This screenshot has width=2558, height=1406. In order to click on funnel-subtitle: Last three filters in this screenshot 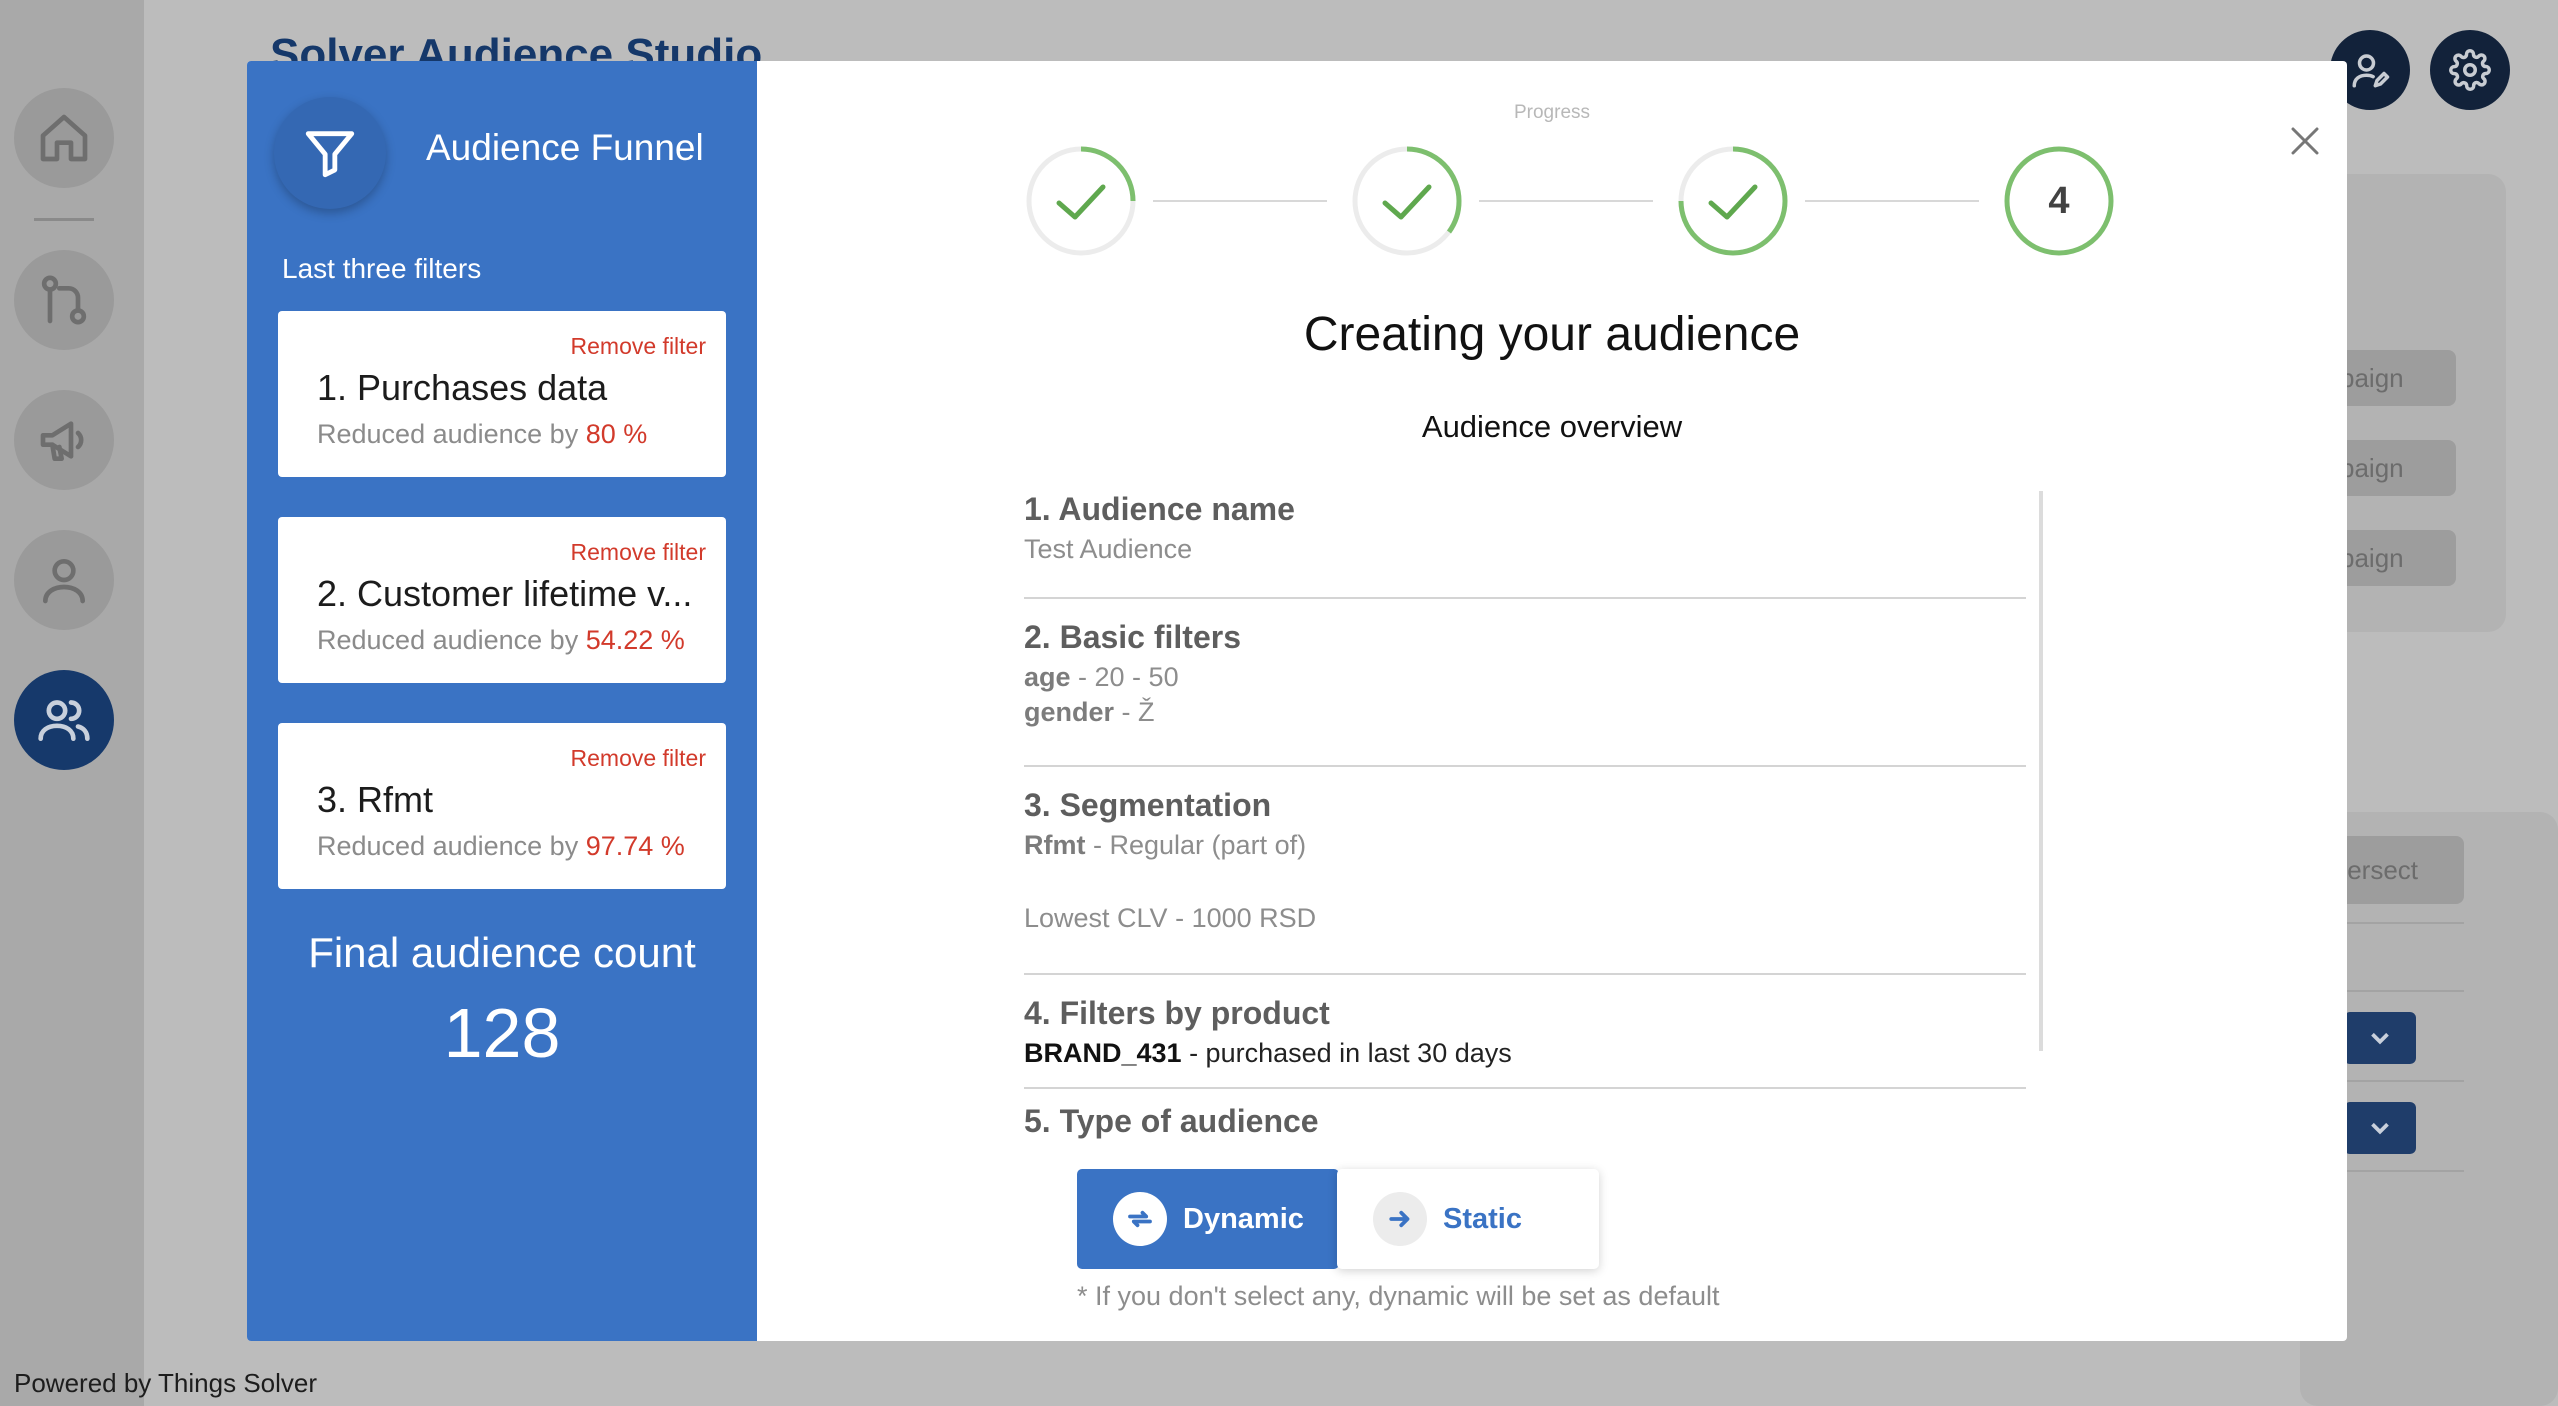, I will do `click(382, 268)`.